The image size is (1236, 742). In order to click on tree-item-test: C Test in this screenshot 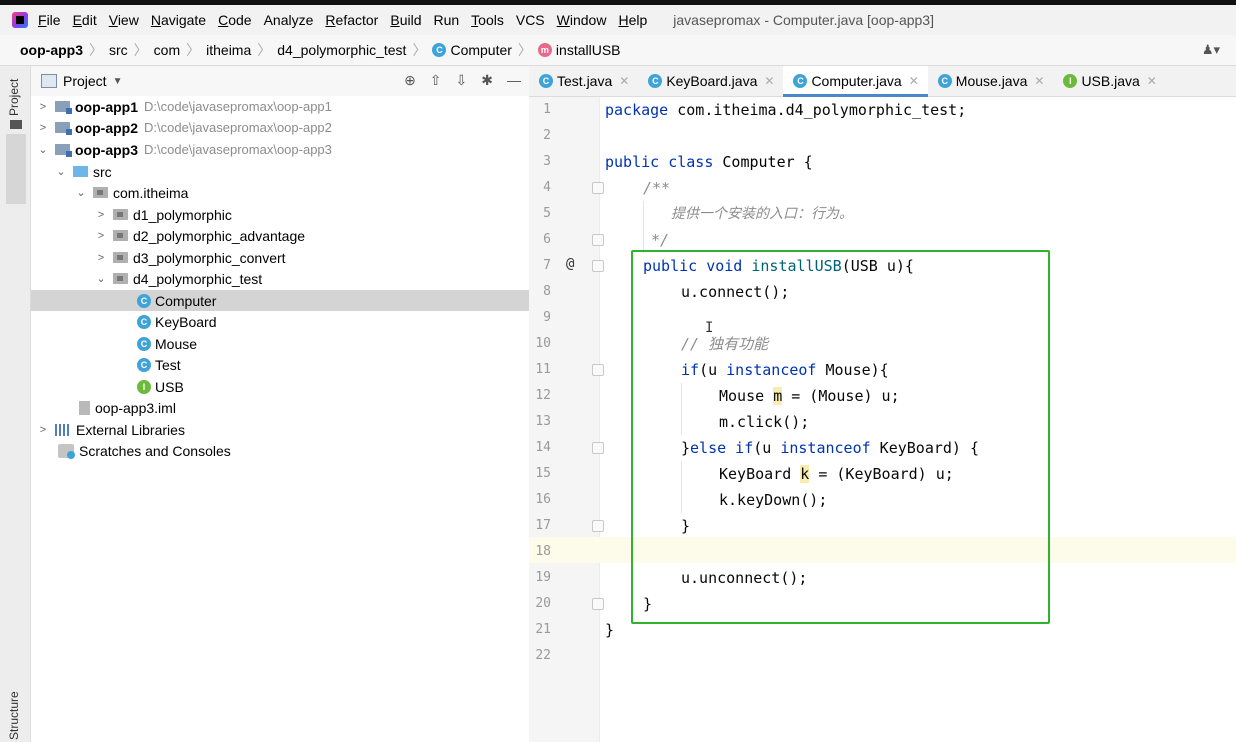, I will do `click(280, 364)`.